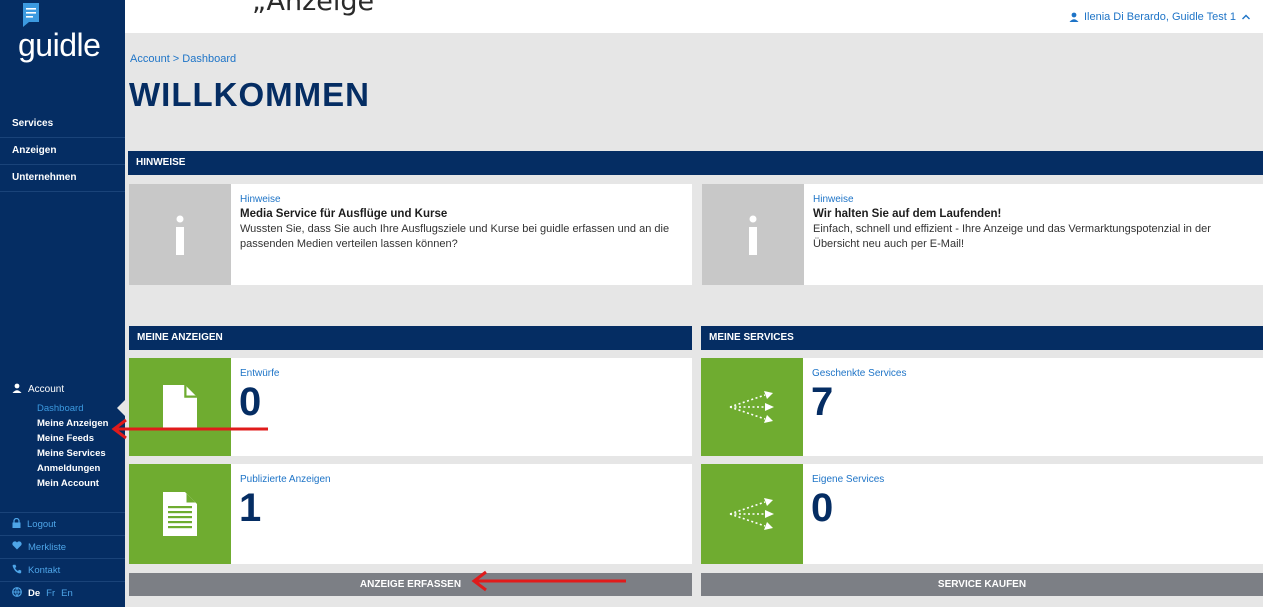 The height and width of the screenshot is (607, 1263). What do you see at coordinates (209, 59) in the screenshot?
I see `breadcrumb-current: Dashboard` at bounding box center [209, 59].